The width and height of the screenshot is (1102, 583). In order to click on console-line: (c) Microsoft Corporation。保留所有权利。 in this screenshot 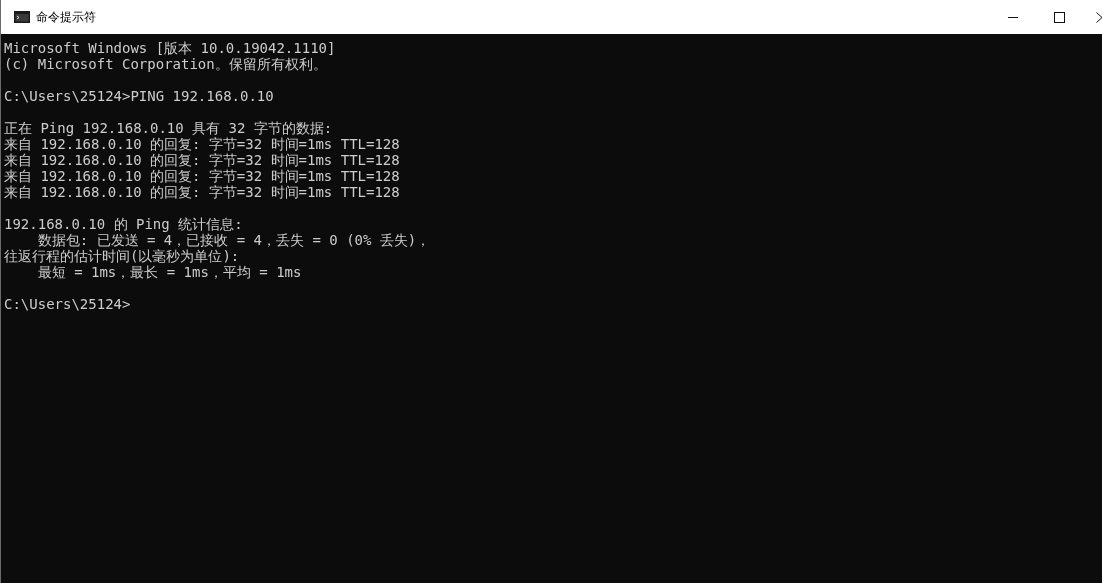, I will do `click(165, 64)`.